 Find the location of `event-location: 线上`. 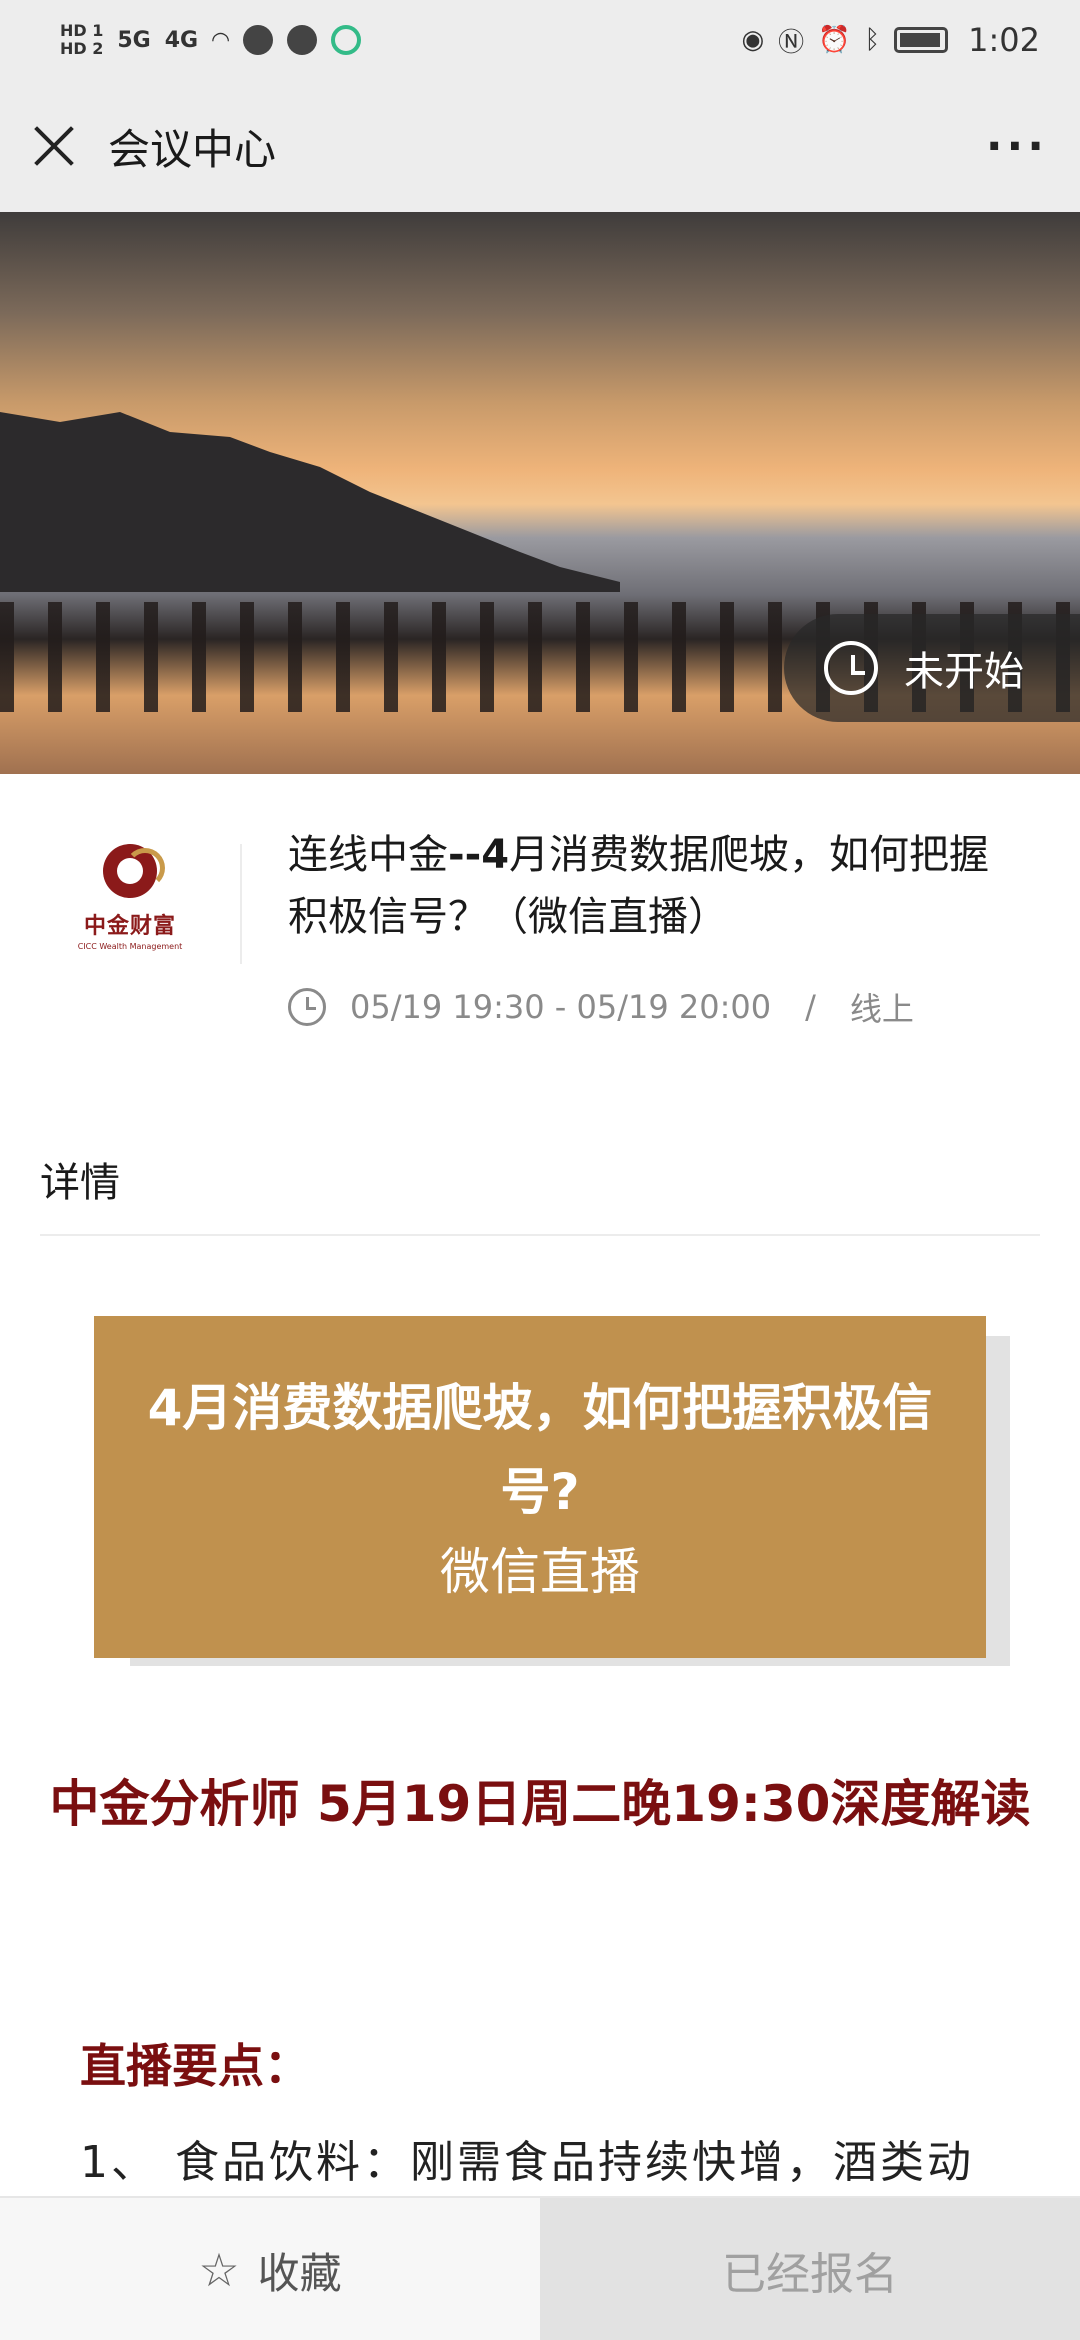

event-location: 线上 is located at coordinates (881, 1009).